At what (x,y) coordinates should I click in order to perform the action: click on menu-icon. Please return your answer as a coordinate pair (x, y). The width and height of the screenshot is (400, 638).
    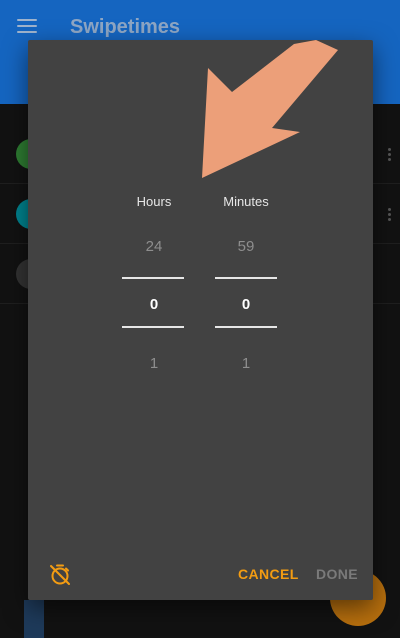
    Looking at the image, I should click on (27, 26).